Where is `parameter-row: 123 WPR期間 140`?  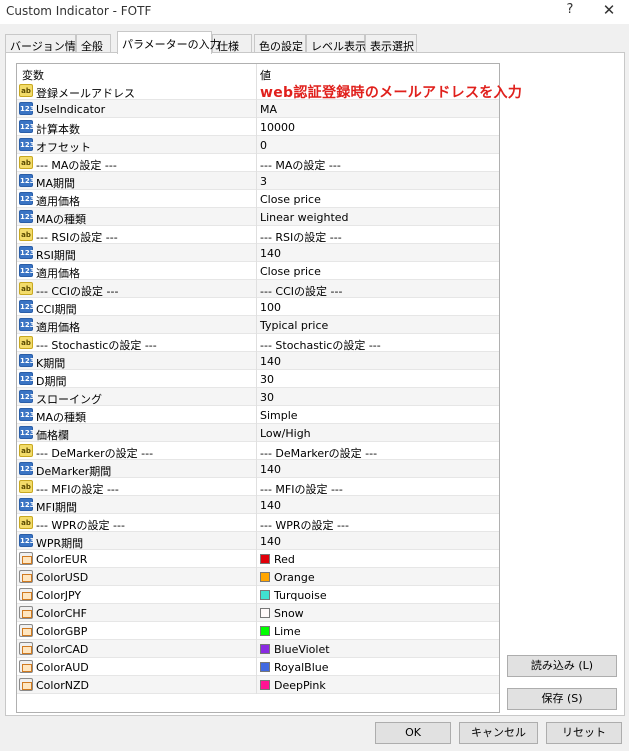 parameter-row: 123 WPR期間 140 is located at coordinates (258, 541).